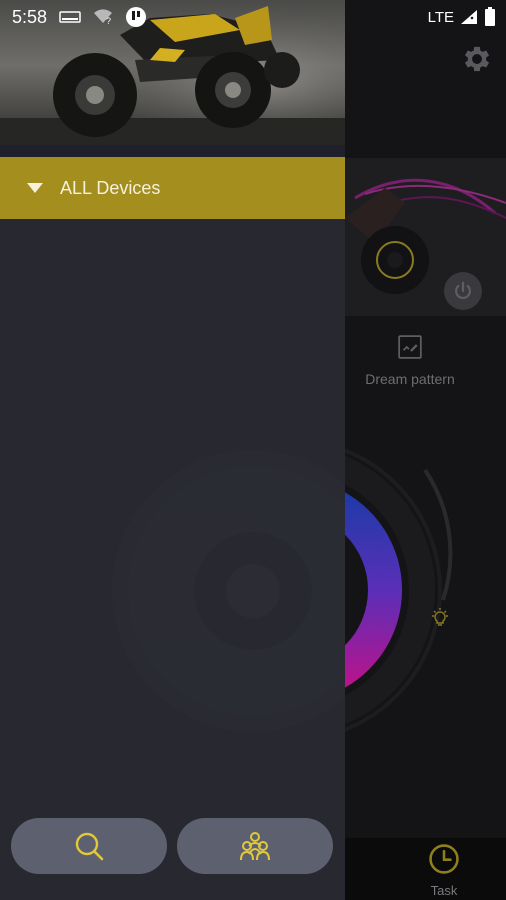  Describe the element at coordinates (440, 17) in the screenshot. I see `network-type: LTE` at that location.